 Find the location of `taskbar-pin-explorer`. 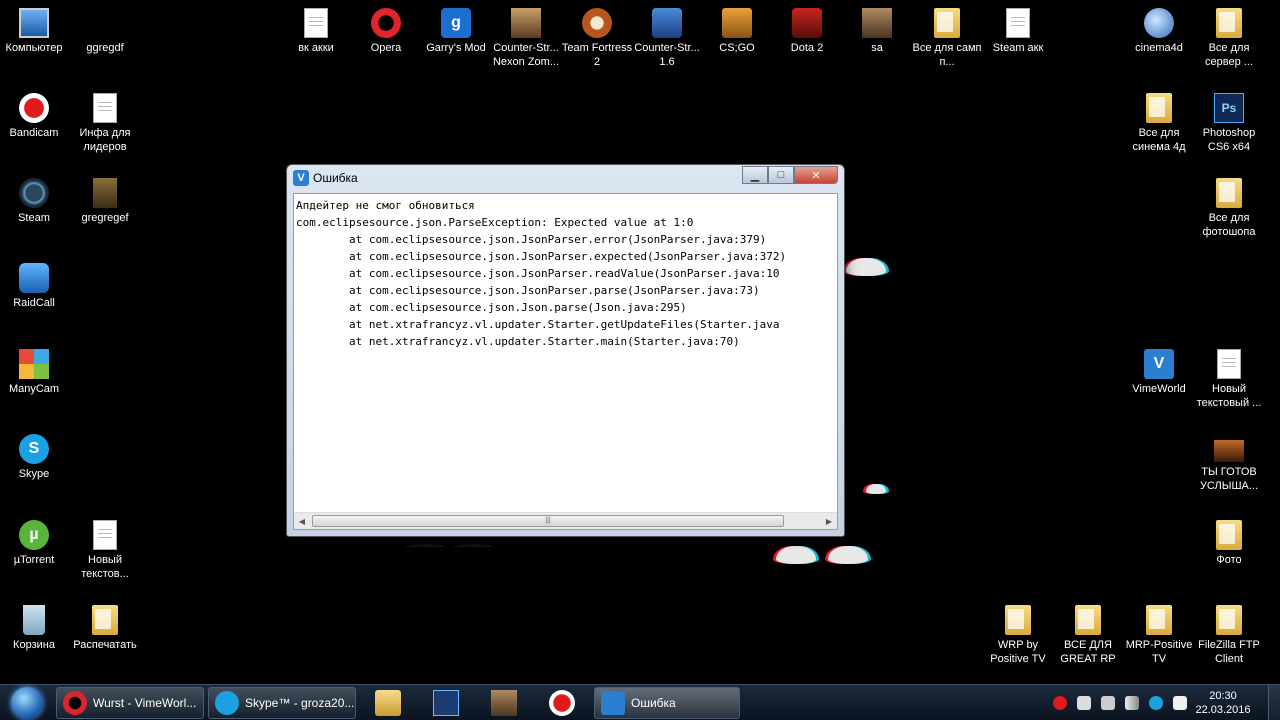

taskbar-pin-explorer is located at coordinates (388, 703).